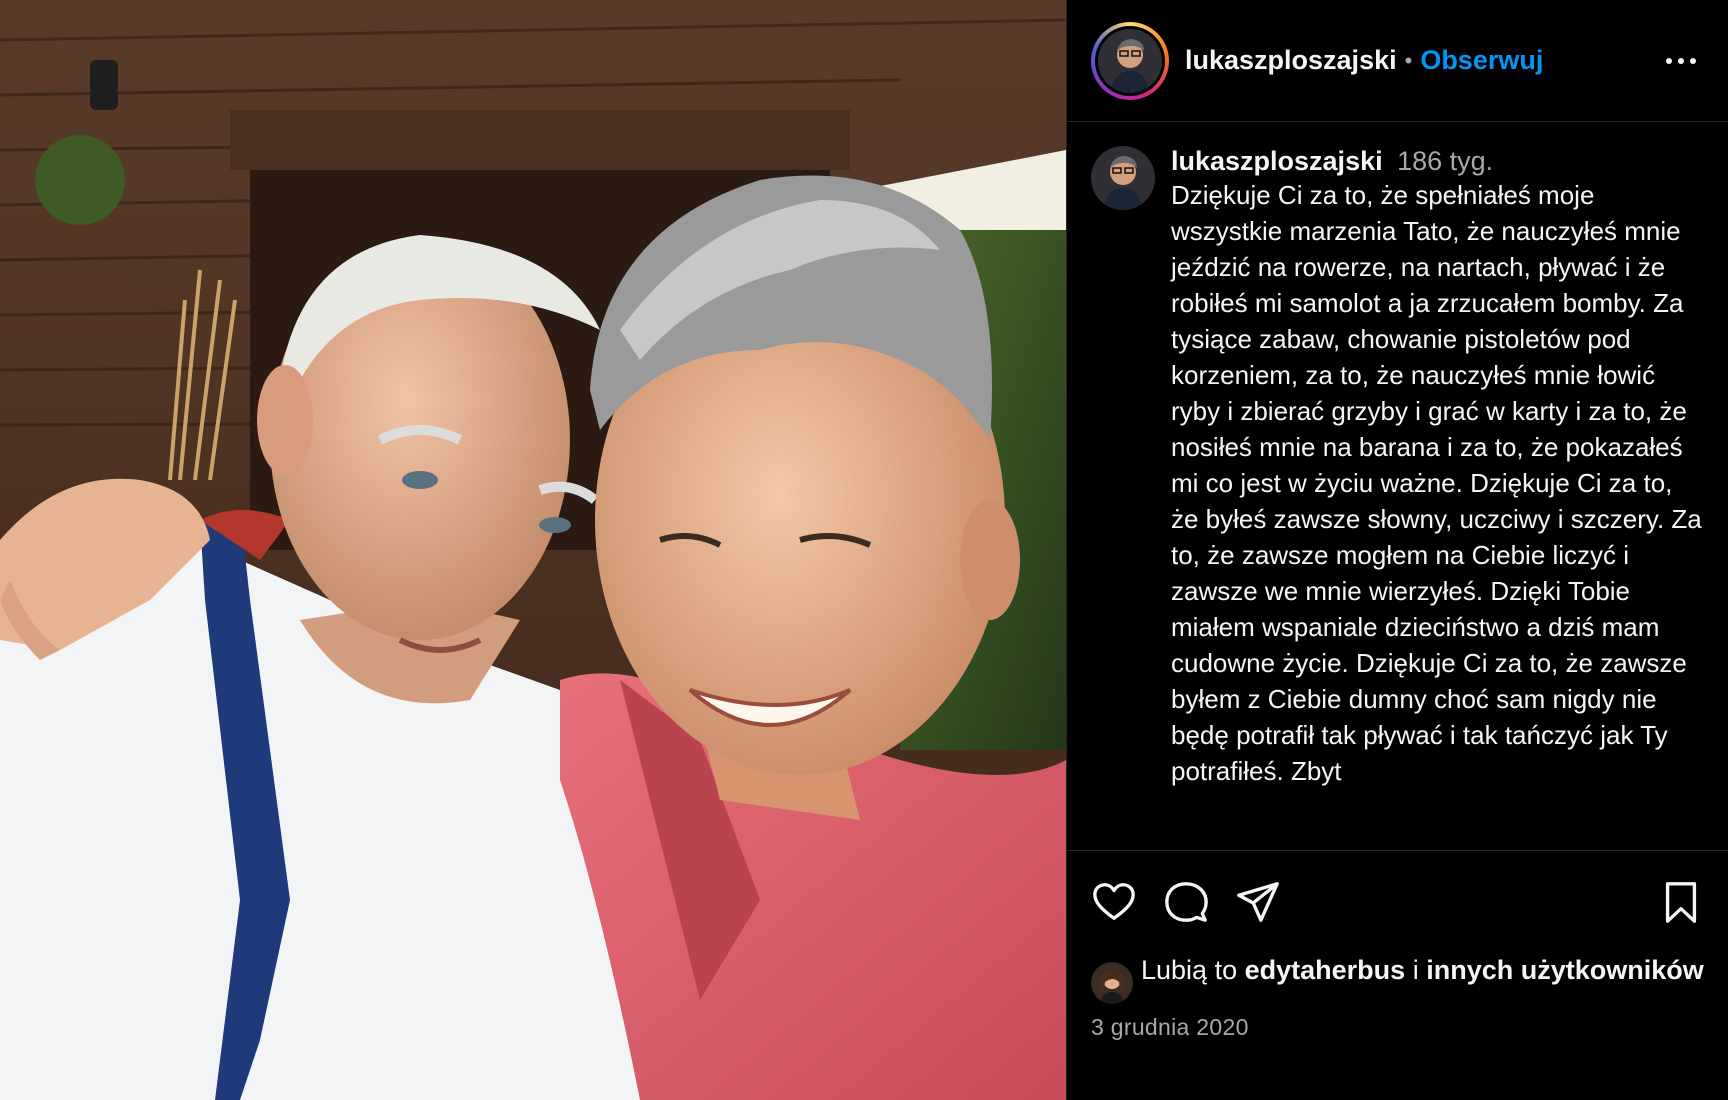 The height and width of the screenshot is (1100, 1728). Describe the element at coordinates (1415, 970) in the screenshot. I see `likes-connector: i` at that location.